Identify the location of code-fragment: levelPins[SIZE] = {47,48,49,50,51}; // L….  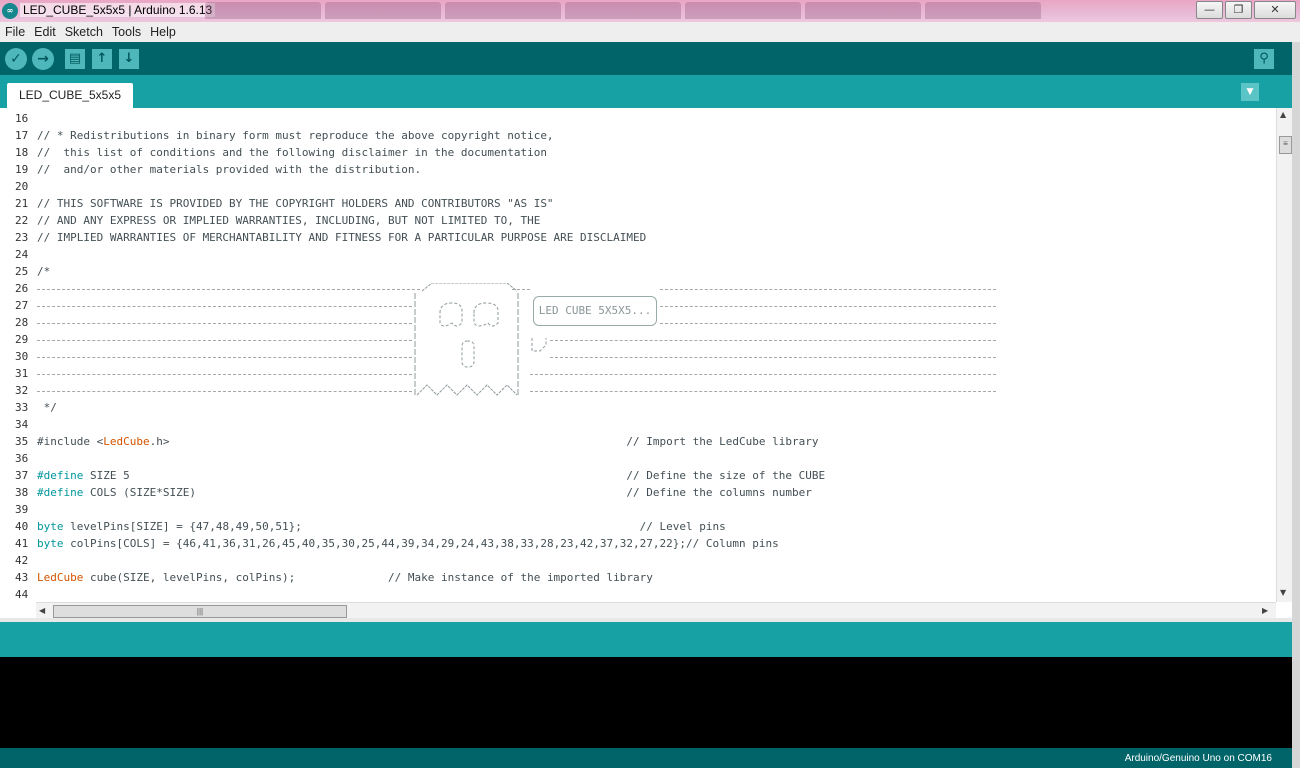
(394, 526).